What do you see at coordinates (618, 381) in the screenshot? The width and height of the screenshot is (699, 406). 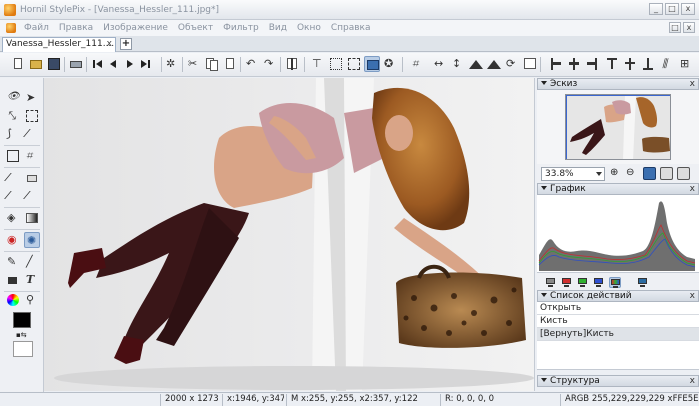 I see `structure-panel-header: Структура x` at bounding box center [618, 381].